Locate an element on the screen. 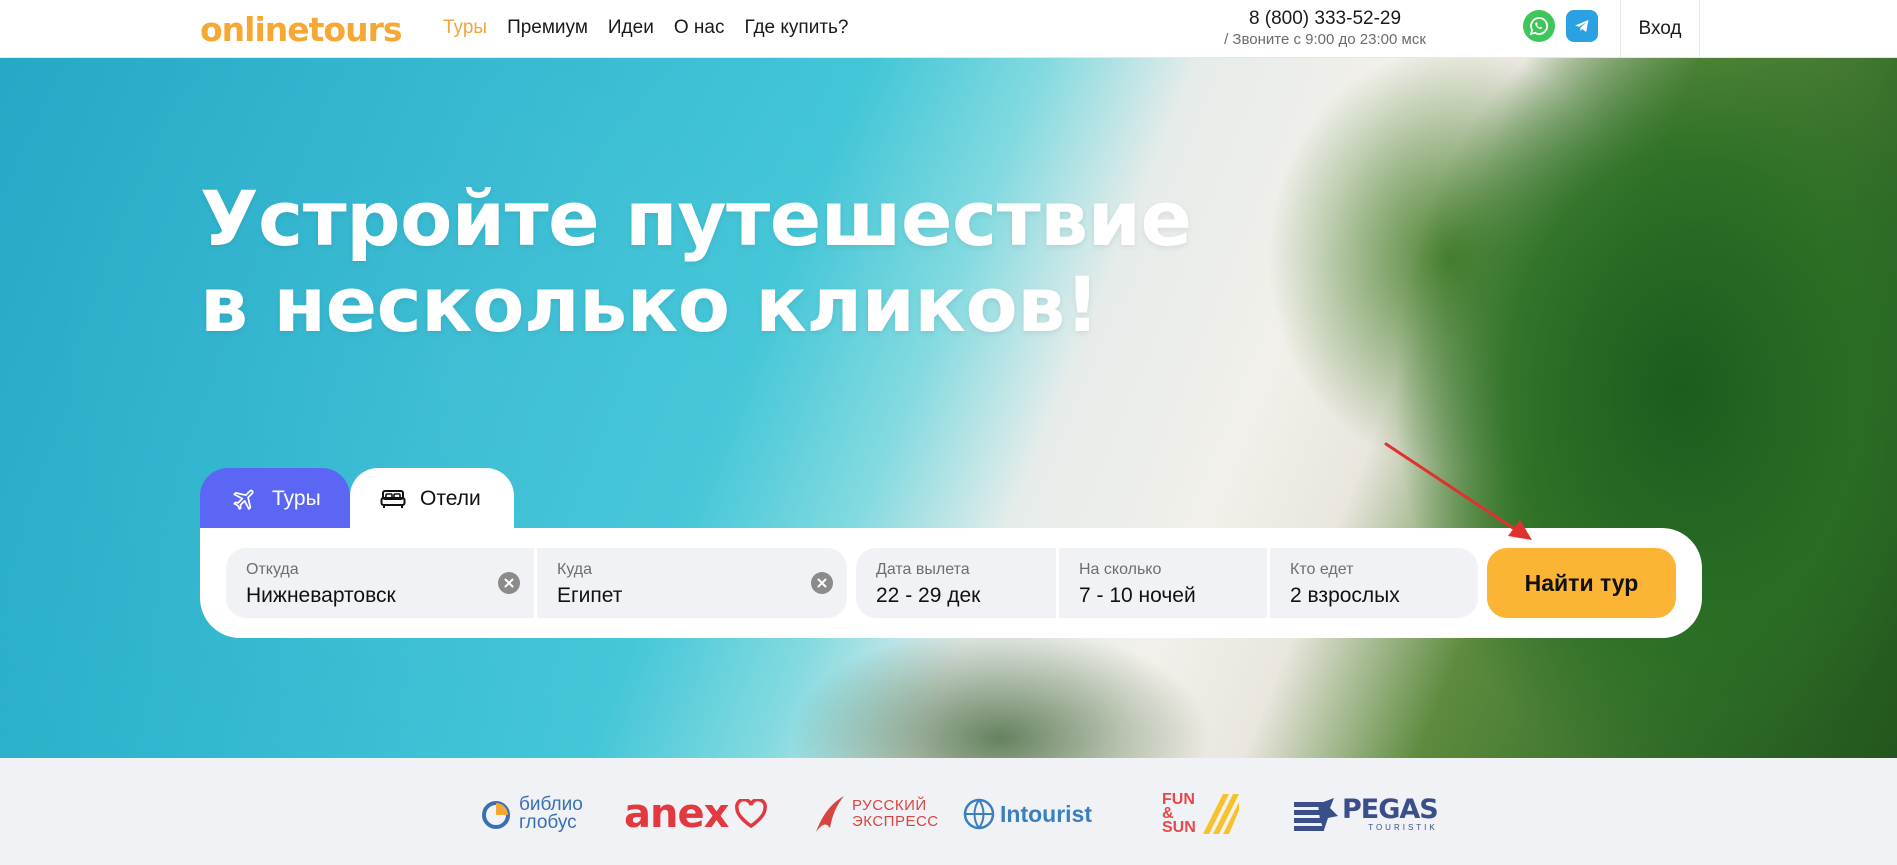 The width and height of the screenshot is (1897, 865). search-tabs: Туры Отели is located at coordinates (357, 499).